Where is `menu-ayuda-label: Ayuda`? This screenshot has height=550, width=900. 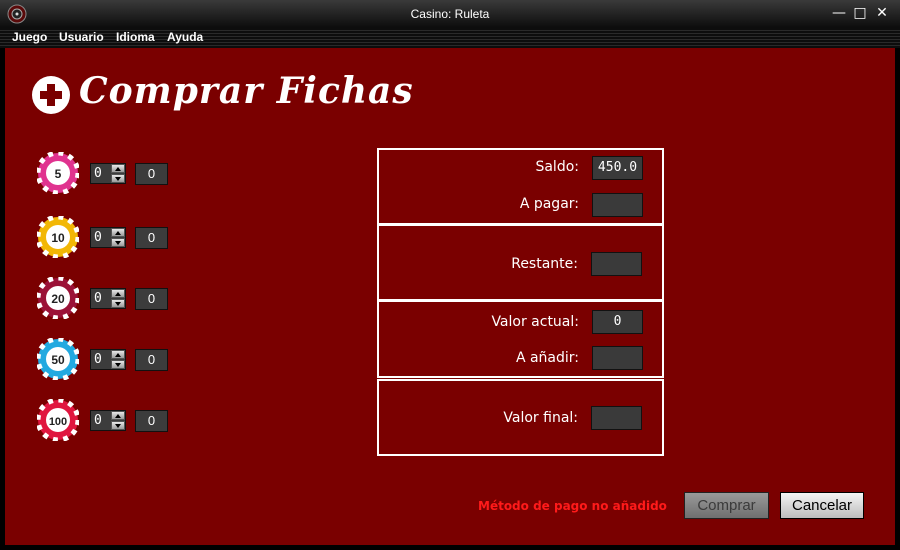 menu-ayuda-label: Ayuda is located at coordinates (185, 37).